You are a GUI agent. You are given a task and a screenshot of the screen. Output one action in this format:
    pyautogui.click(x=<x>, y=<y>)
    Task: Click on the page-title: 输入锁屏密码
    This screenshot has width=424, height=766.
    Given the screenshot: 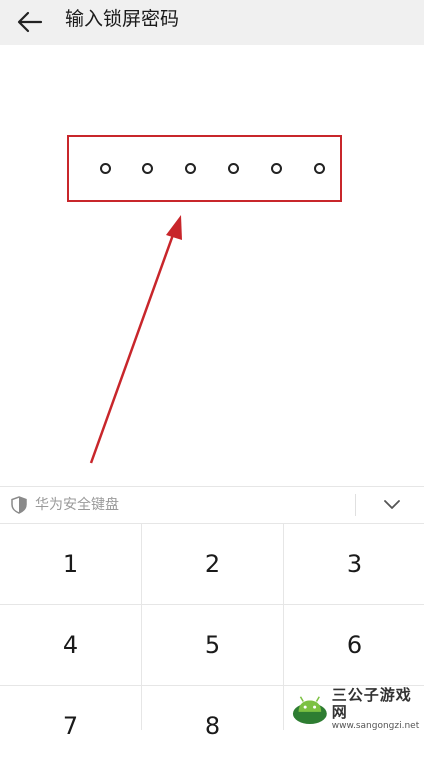 What is the action you would take?
    pyautogui.click(x=122, y=19)
    